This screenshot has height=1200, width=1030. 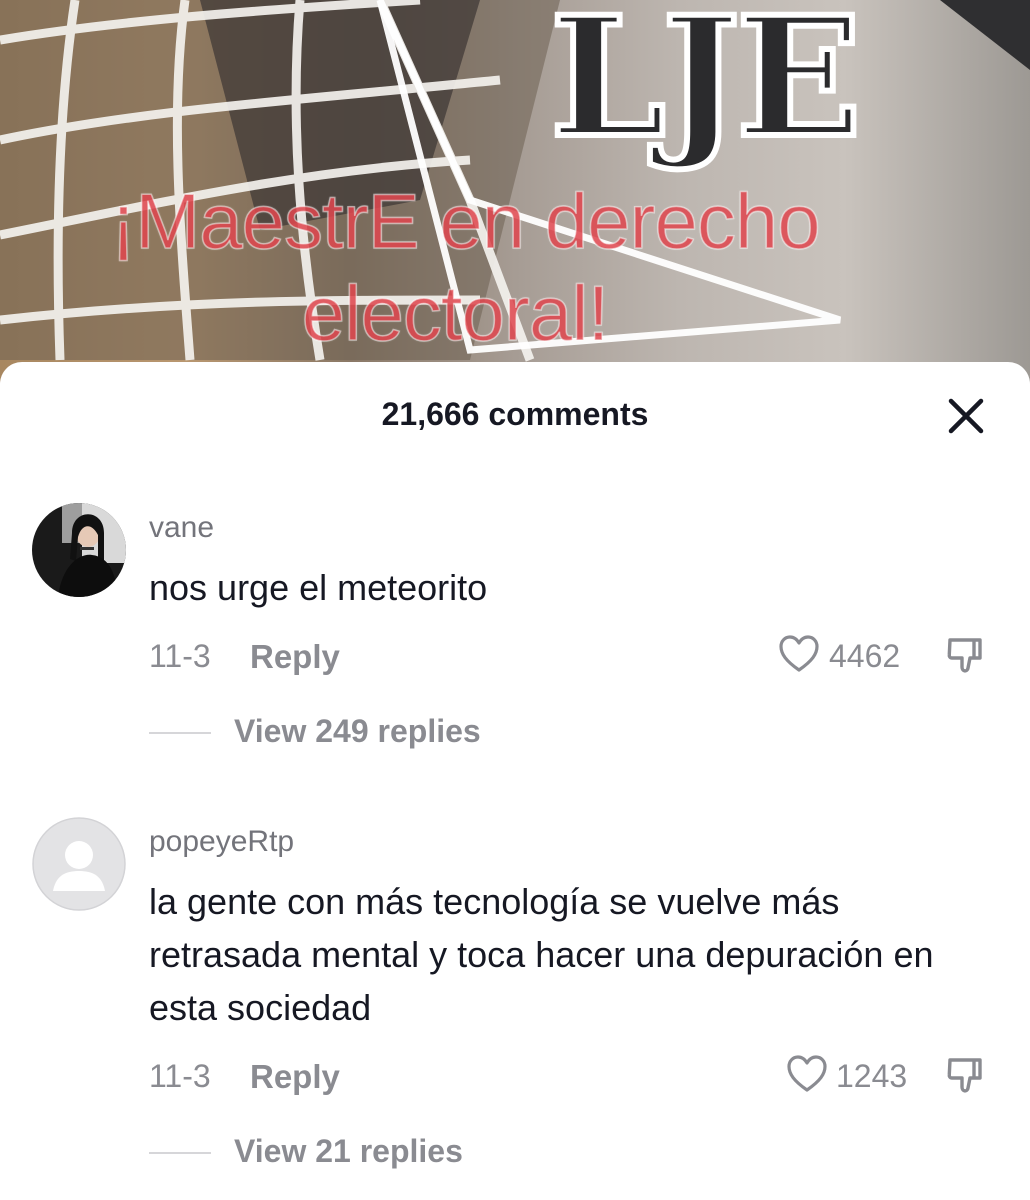 What do you see at coordinates (865, 656) in the screenshot?
I see `like-count: 4462` at bounding box center [865, 656].